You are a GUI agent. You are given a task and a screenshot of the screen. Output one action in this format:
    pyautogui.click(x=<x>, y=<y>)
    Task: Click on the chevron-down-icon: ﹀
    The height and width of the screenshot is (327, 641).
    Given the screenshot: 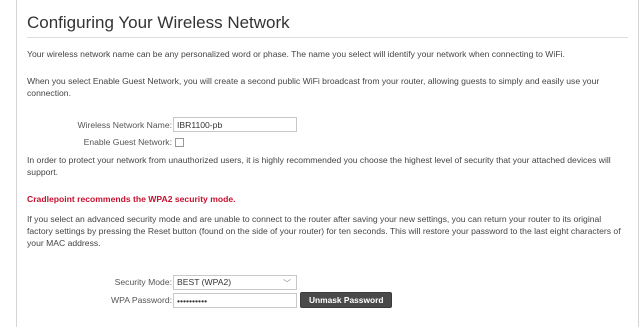 What is the action you would take?
    pyautogui.click(x=287, y=283)
    